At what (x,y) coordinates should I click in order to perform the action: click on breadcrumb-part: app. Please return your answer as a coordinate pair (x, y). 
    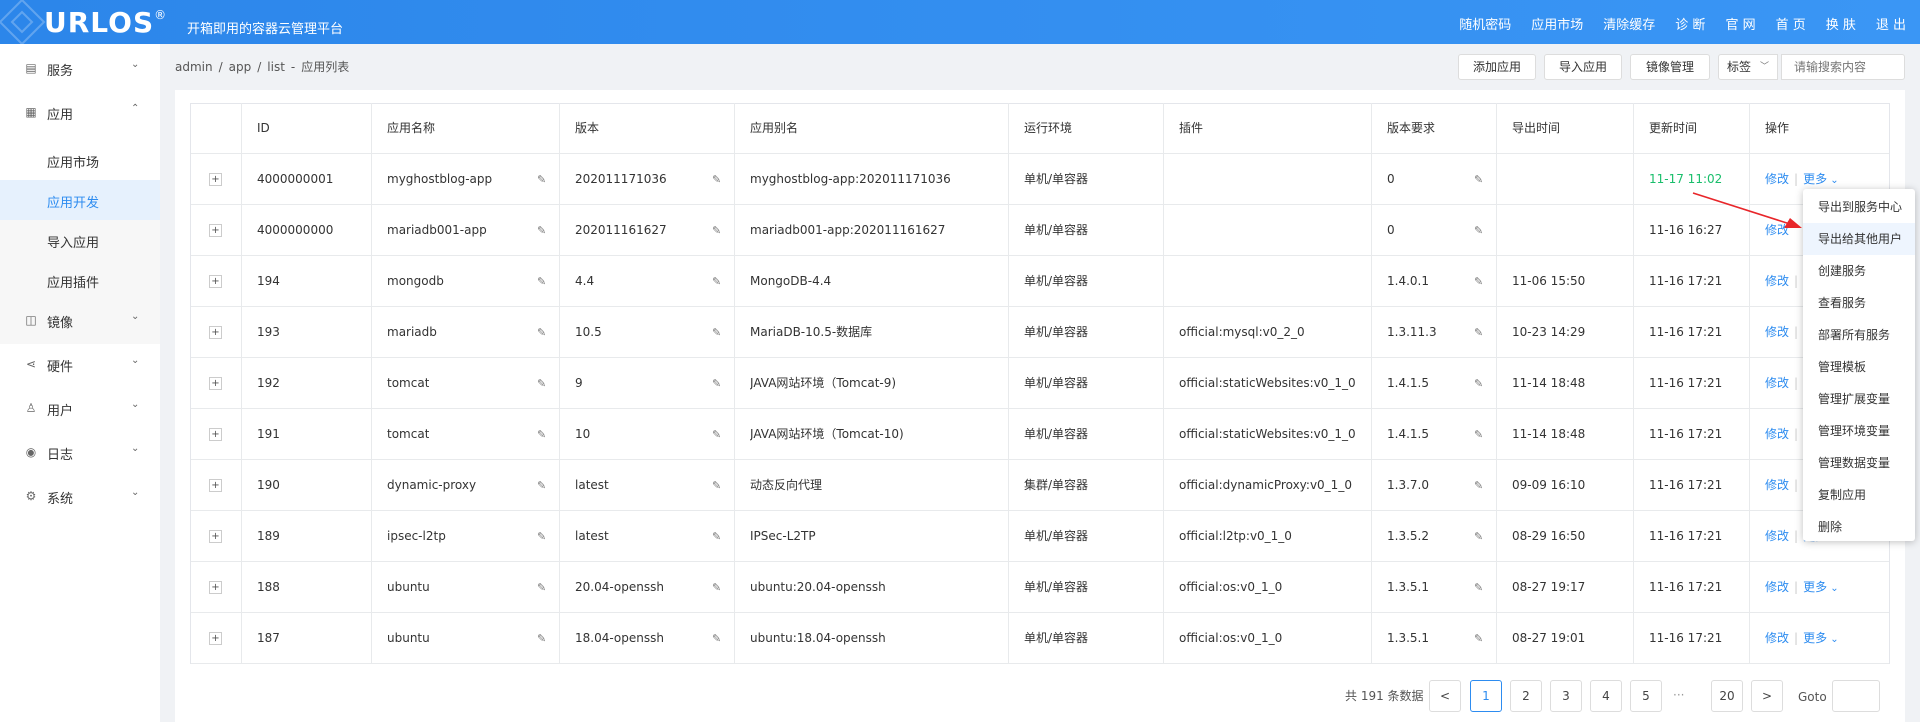
    Looking at the image, I should click on (240, 67).